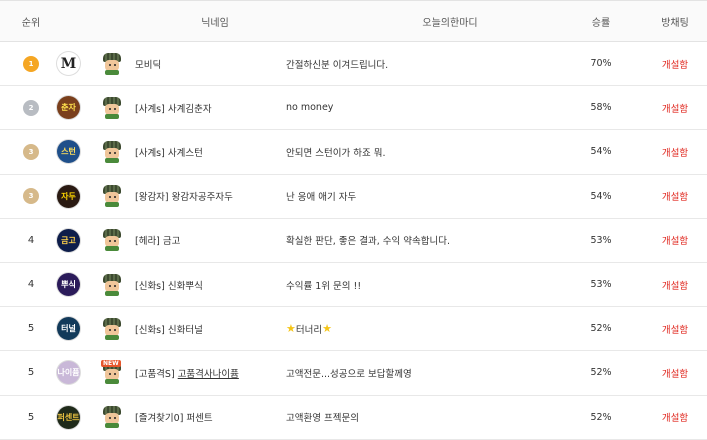 The height and width of the screenshot is (440, 707). What do you see at coordinates (111, 363) in the screenshot?
I see `new-badge-icon: NEW` at bounding box center [111, 363].